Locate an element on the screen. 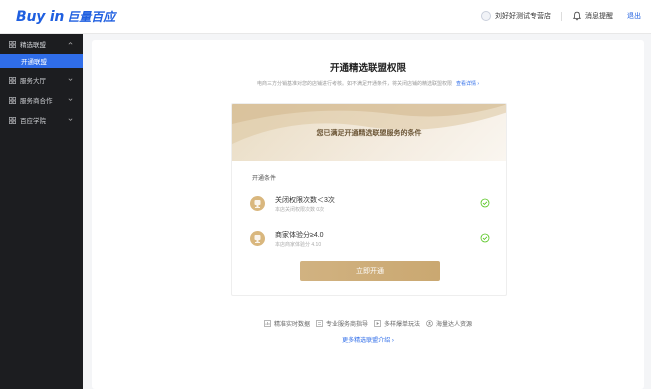 This screenshot has width=651, height=389. sidebar-item-service-hall: 服务大厅 is located at coordinates (41, 80).